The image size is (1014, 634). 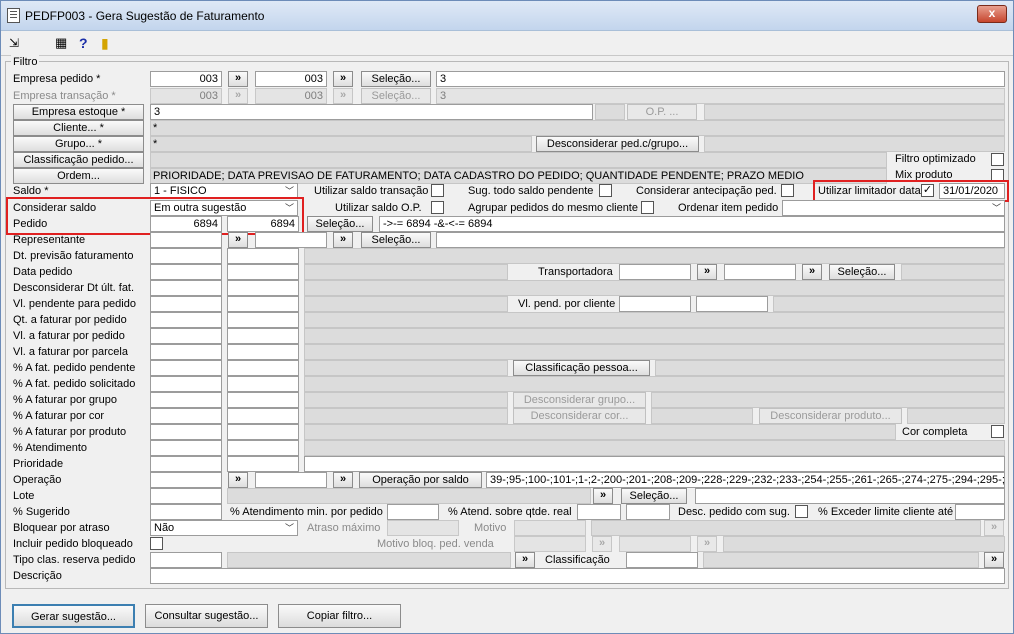 What do you see at coordinates (186, 368) in the screenshot?
I see `pct-fat-pendente-from` at bounding box center [186, 368].